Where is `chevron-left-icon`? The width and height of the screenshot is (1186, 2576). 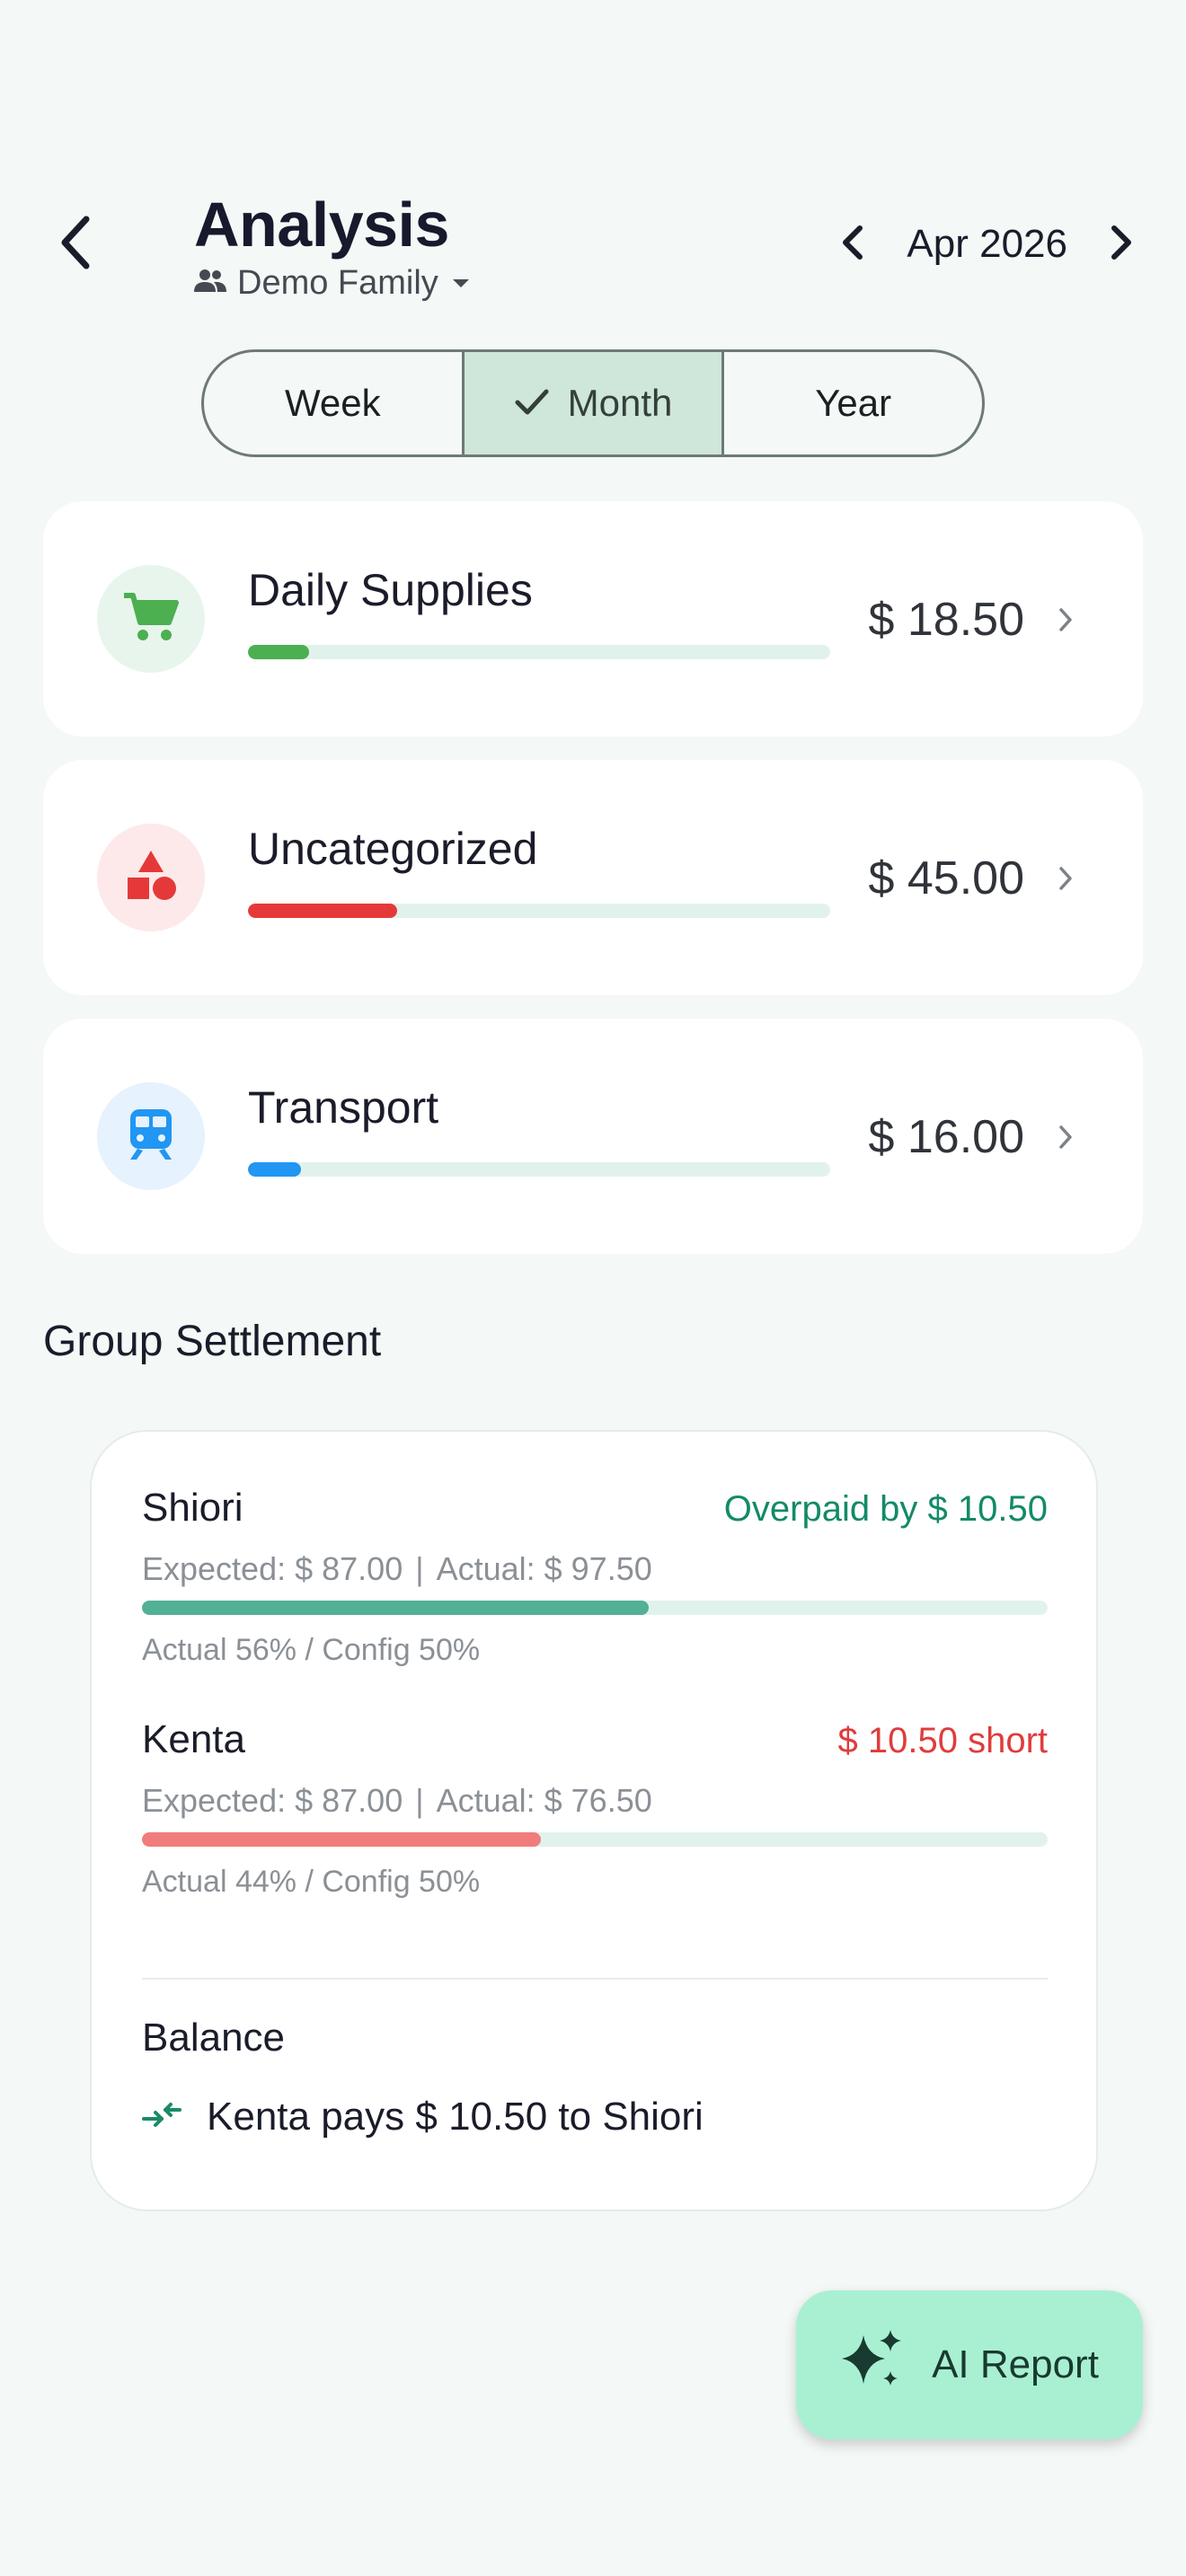
chevron-left-icon is located at coordinates (852, 245).